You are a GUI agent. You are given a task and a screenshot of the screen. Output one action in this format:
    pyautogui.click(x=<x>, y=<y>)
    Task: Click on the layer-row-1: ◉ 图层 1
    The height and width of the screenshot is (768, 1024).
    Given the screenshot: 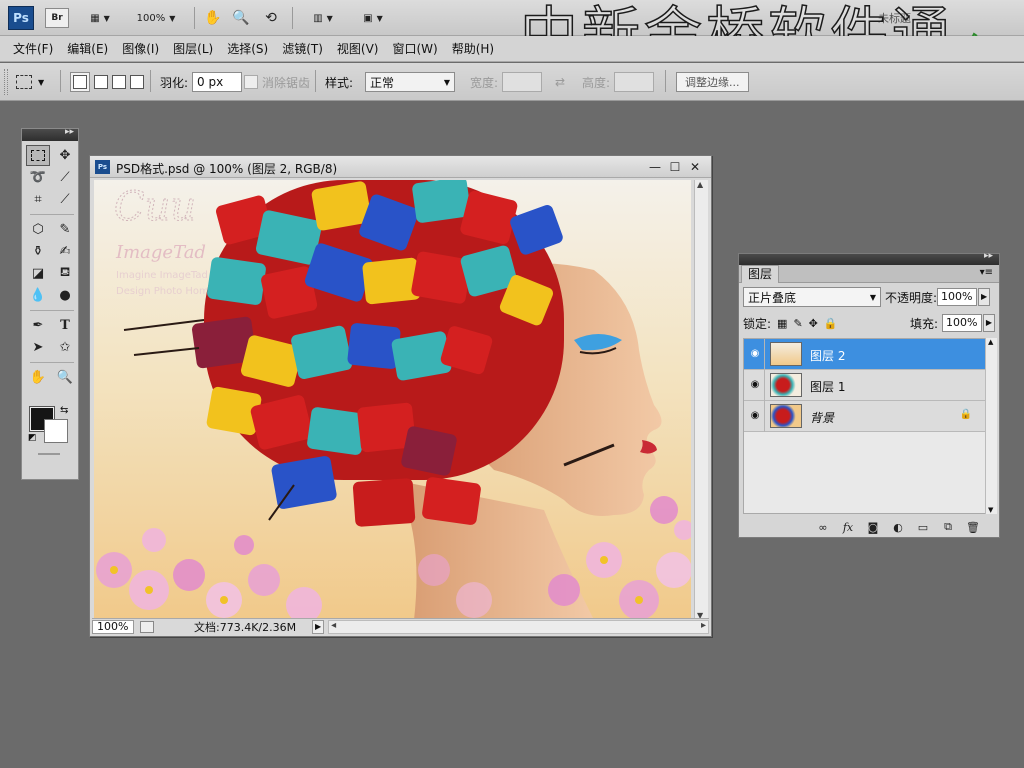 What is the action you would take?
    pyautogui.click(x=865, y=385)
    